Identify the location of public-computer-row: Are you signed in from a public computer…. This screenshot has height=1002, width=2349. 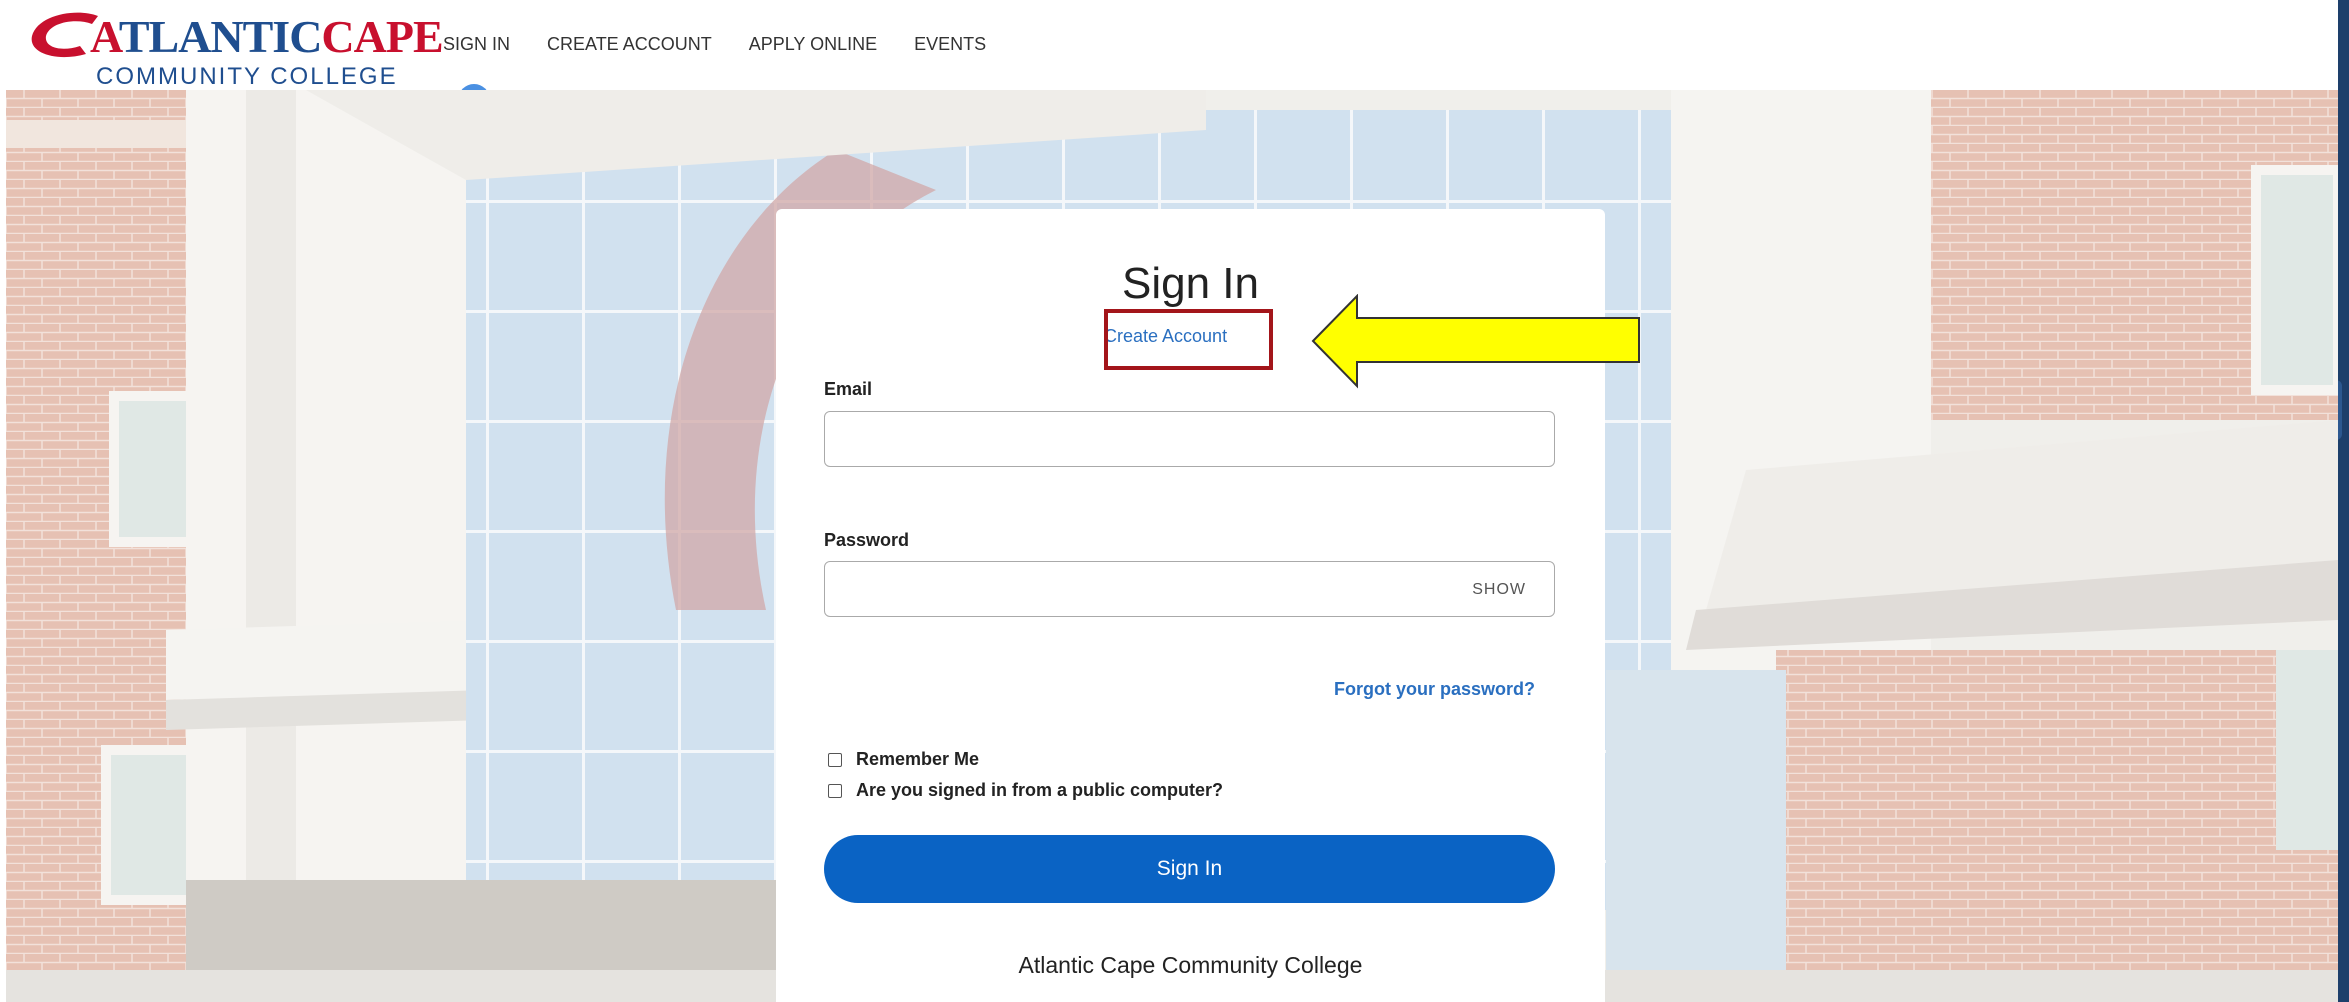
(1025, 790).